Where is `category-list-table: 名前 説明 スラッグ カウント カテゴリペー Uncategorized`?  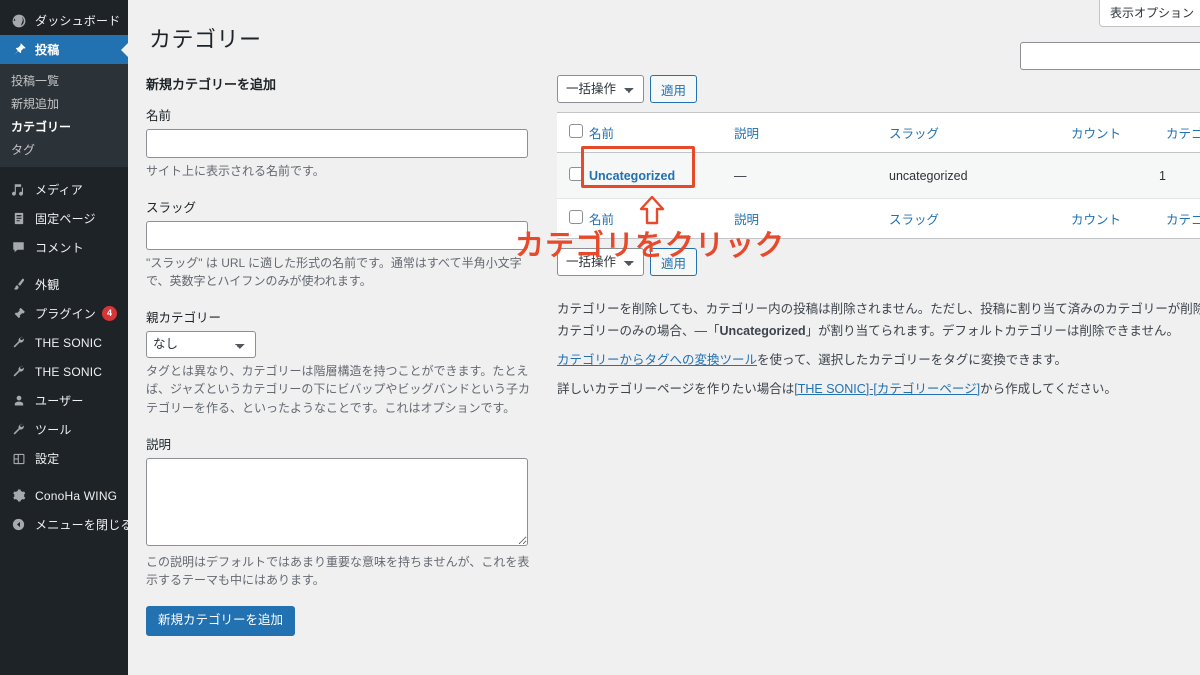 category-list-table: 名前 説明 スラッグ カウント カテゴリペー Uncategorized is located at coordinates (878, 175).